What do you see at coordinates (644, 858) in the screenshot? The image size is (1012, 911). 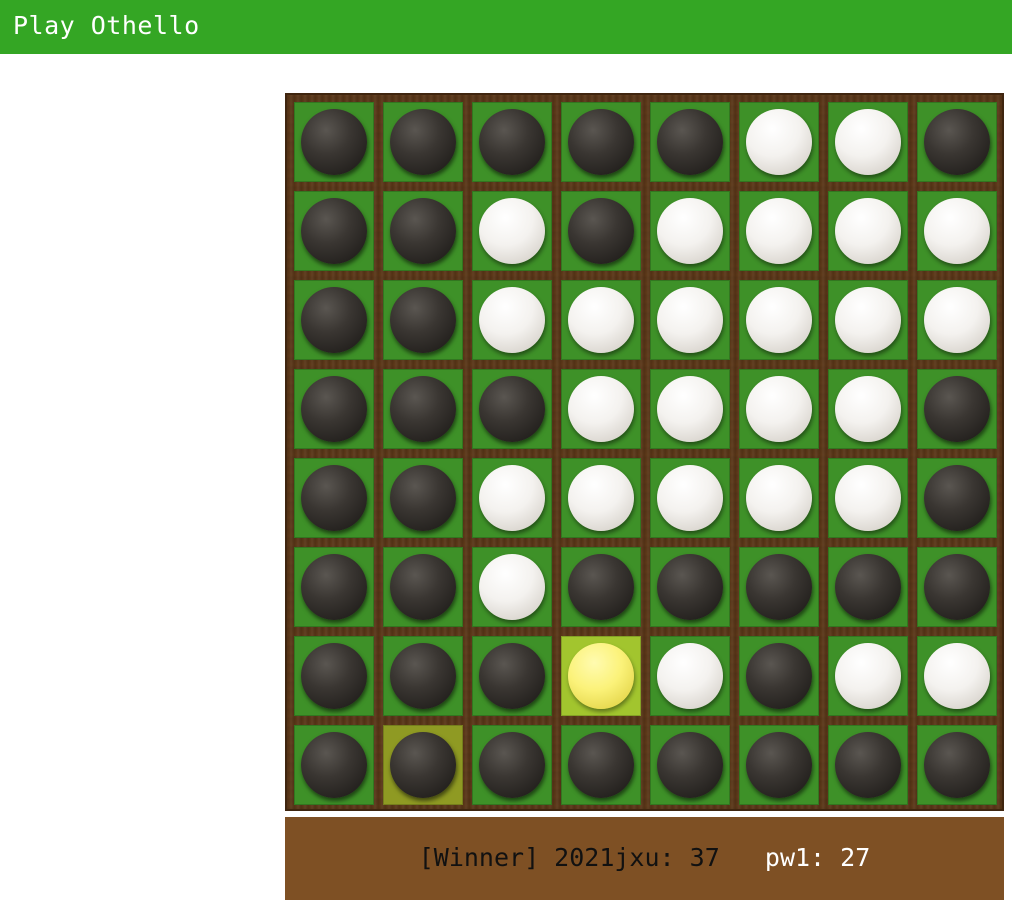 I see `score-status-bar: [Winner] 2021jxu: 37 pw1: 27` at bounding box center [644, 858].